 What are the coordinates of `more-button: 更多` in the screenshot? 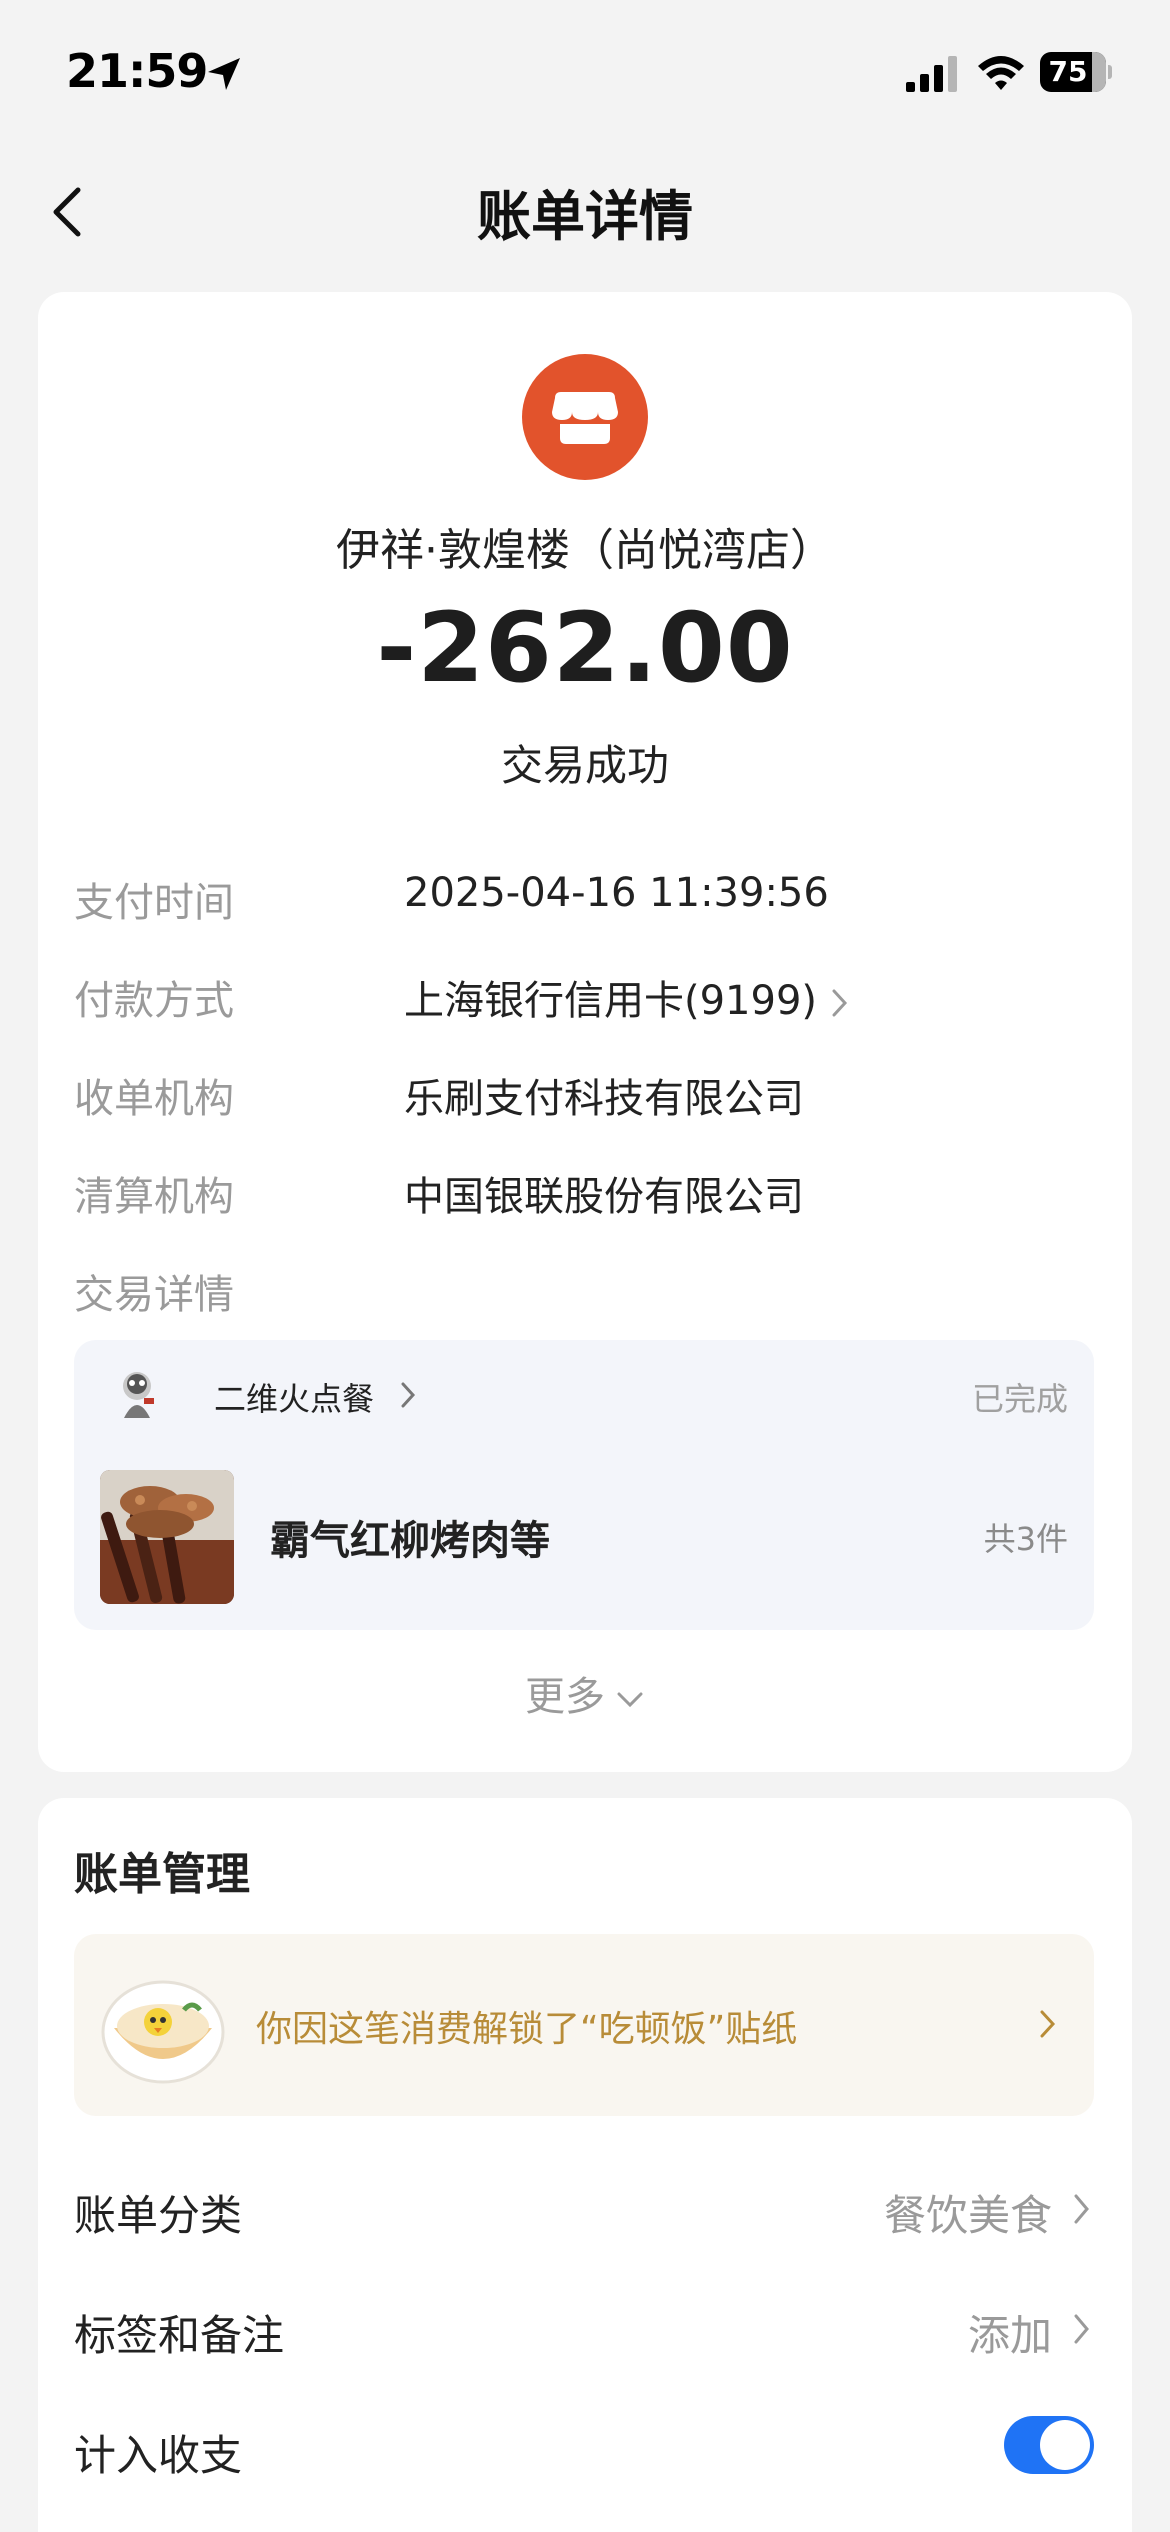 It's located at (585, 1693).